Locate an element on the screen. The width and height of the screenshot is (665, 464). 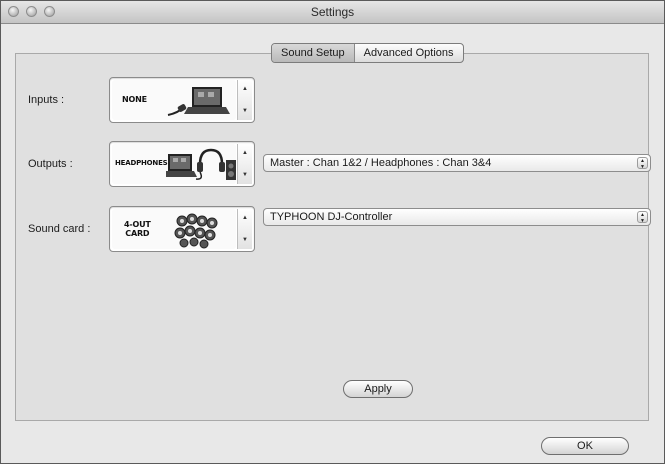
sound-card-select: TYPHOON DJ-Controller ▲ ▼ is located at coordinates (457, 217).